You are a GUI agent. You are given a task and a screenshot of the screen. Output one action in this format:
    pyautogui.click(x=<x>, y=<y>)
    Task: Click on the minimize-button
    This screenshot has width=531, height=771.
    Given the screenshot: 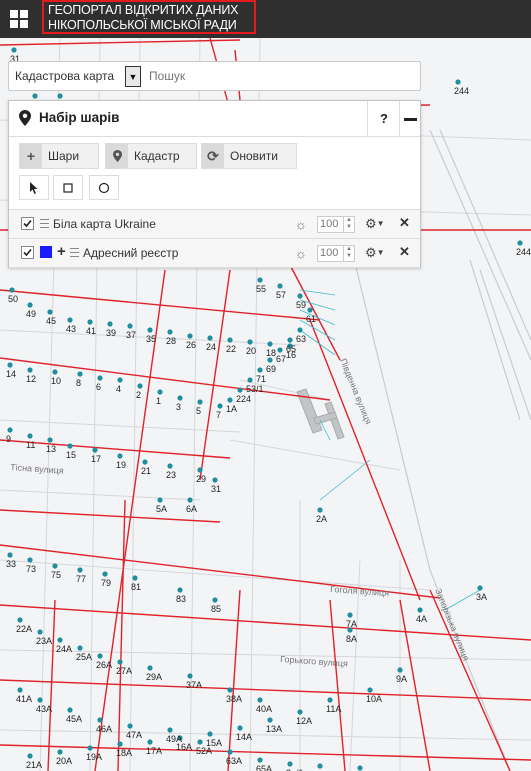 What is the action you would take?
    pyautogui.click(x=410, y=118)
    